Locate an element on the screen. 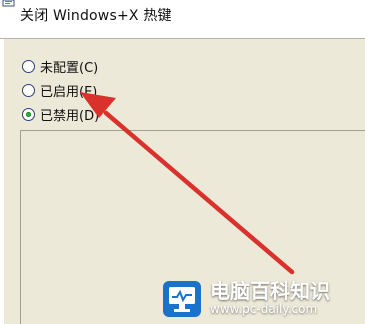  radio-enabled-button is located at coordinates (28, 90).